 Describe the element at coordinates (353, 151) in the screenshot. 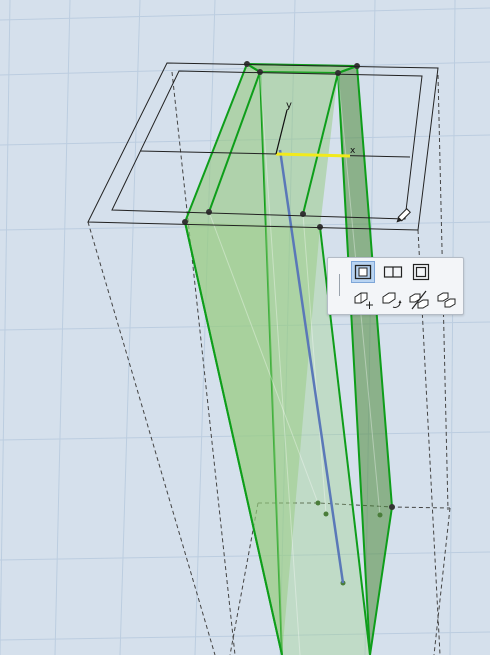

I see `x-axis-label: x` at that location.